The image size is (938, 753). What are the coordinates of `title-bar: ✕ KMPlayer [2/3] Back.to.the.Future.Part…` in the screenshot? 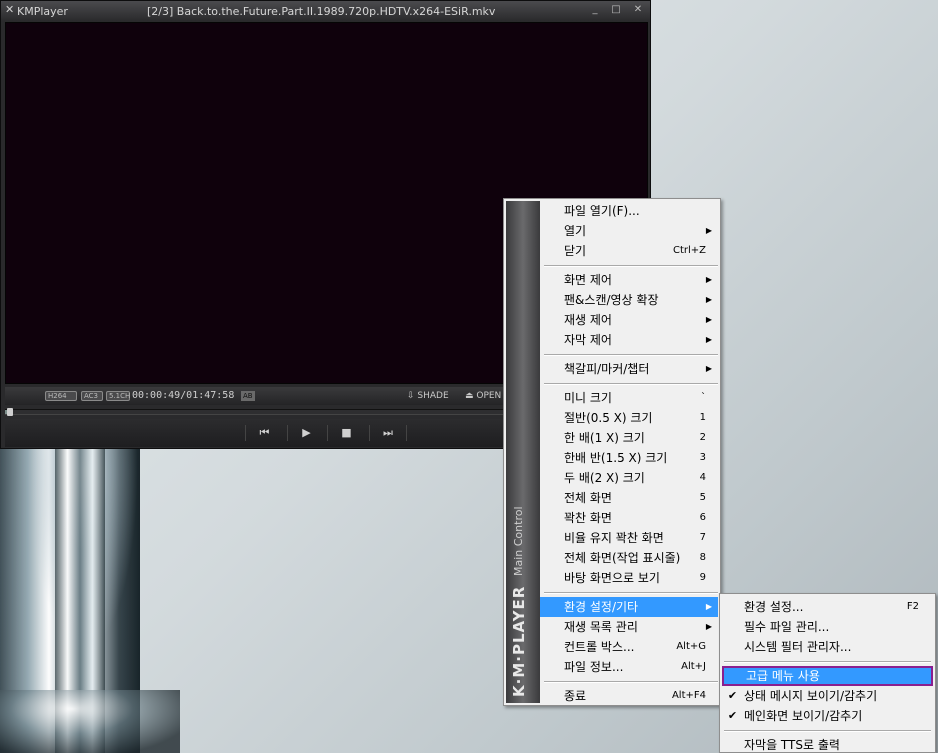 It's located at (325, 11).